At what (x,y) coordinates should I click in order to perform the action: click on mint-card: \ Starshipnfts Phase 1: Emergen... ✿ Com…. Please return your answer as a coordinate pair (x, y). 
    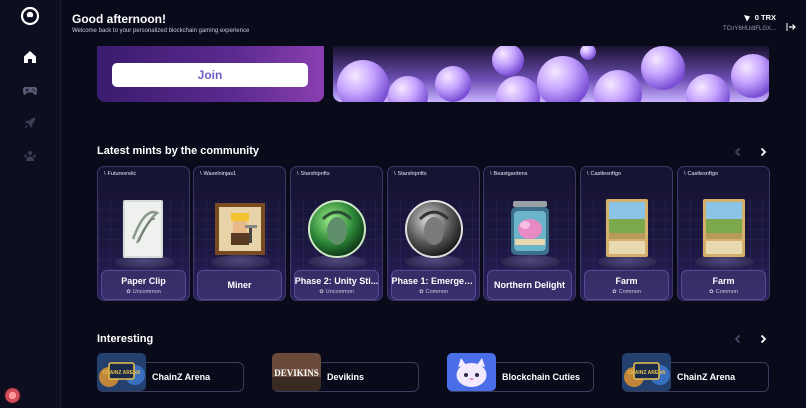
    Looking at the image, I should click on (433, 233).